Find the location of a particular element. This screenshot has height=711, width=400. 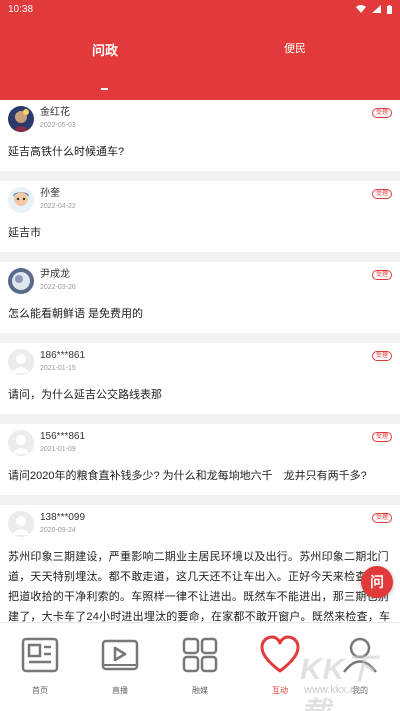

user-name: 156***861 is located at coordinates (63, 437).